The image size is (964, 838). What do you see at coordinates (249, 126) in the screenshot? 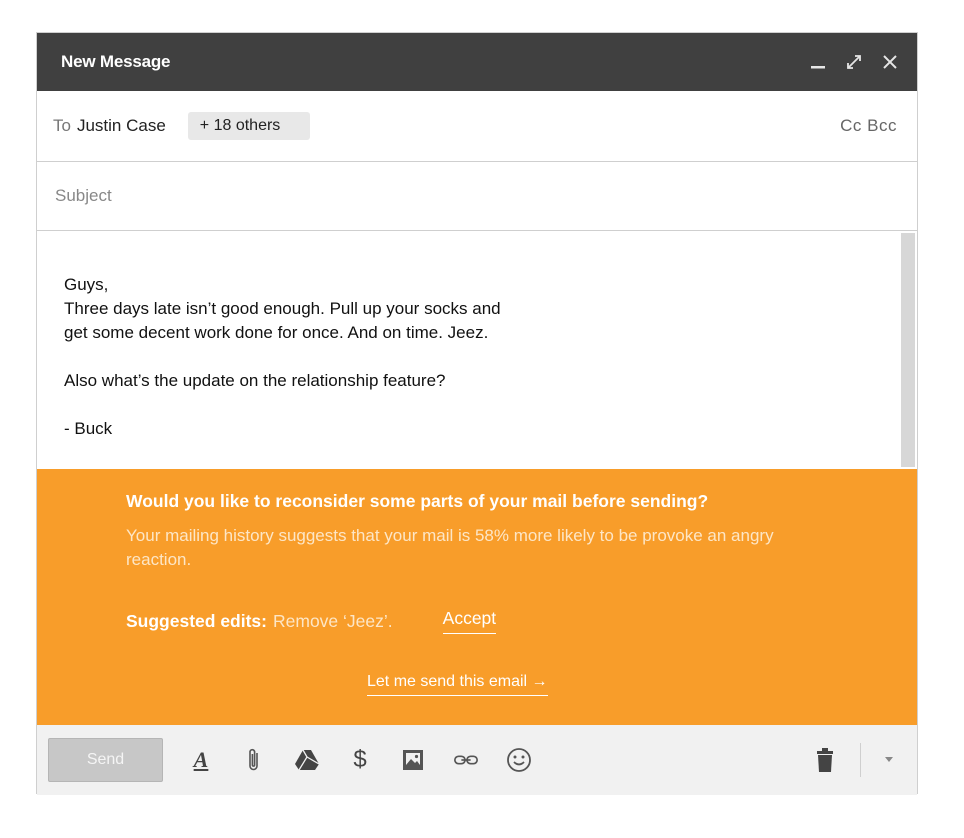
I see `others-chip: + 18 others` at bounding box center [249, 126].